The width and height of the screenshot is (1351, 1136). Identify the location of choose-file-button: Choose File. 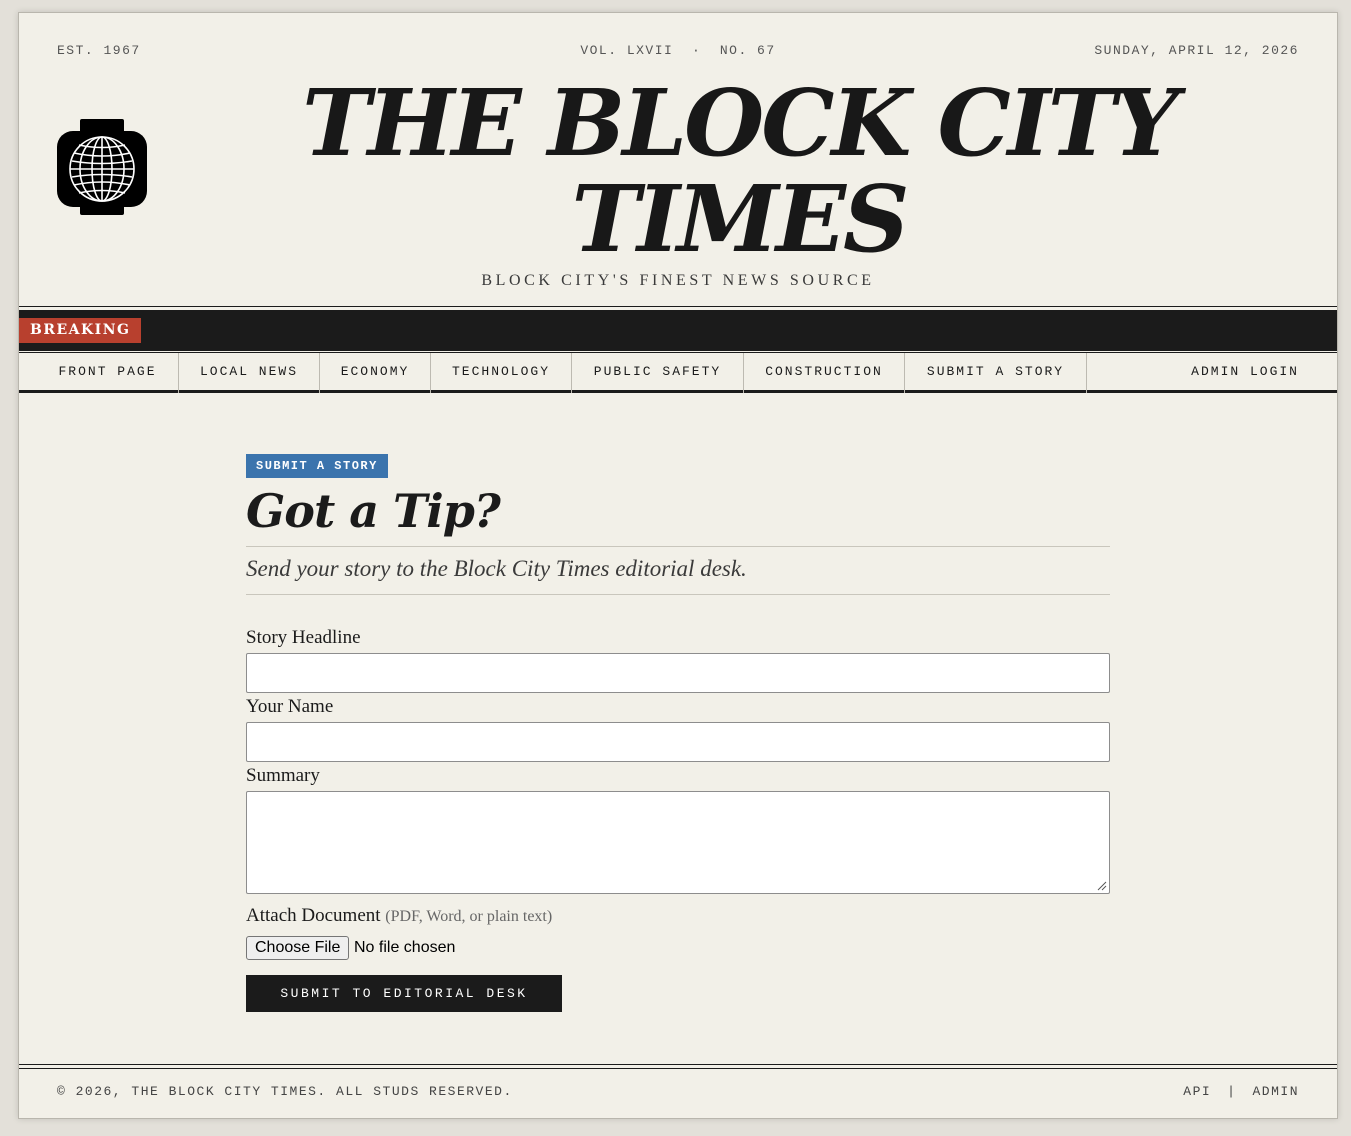
(298, 948).